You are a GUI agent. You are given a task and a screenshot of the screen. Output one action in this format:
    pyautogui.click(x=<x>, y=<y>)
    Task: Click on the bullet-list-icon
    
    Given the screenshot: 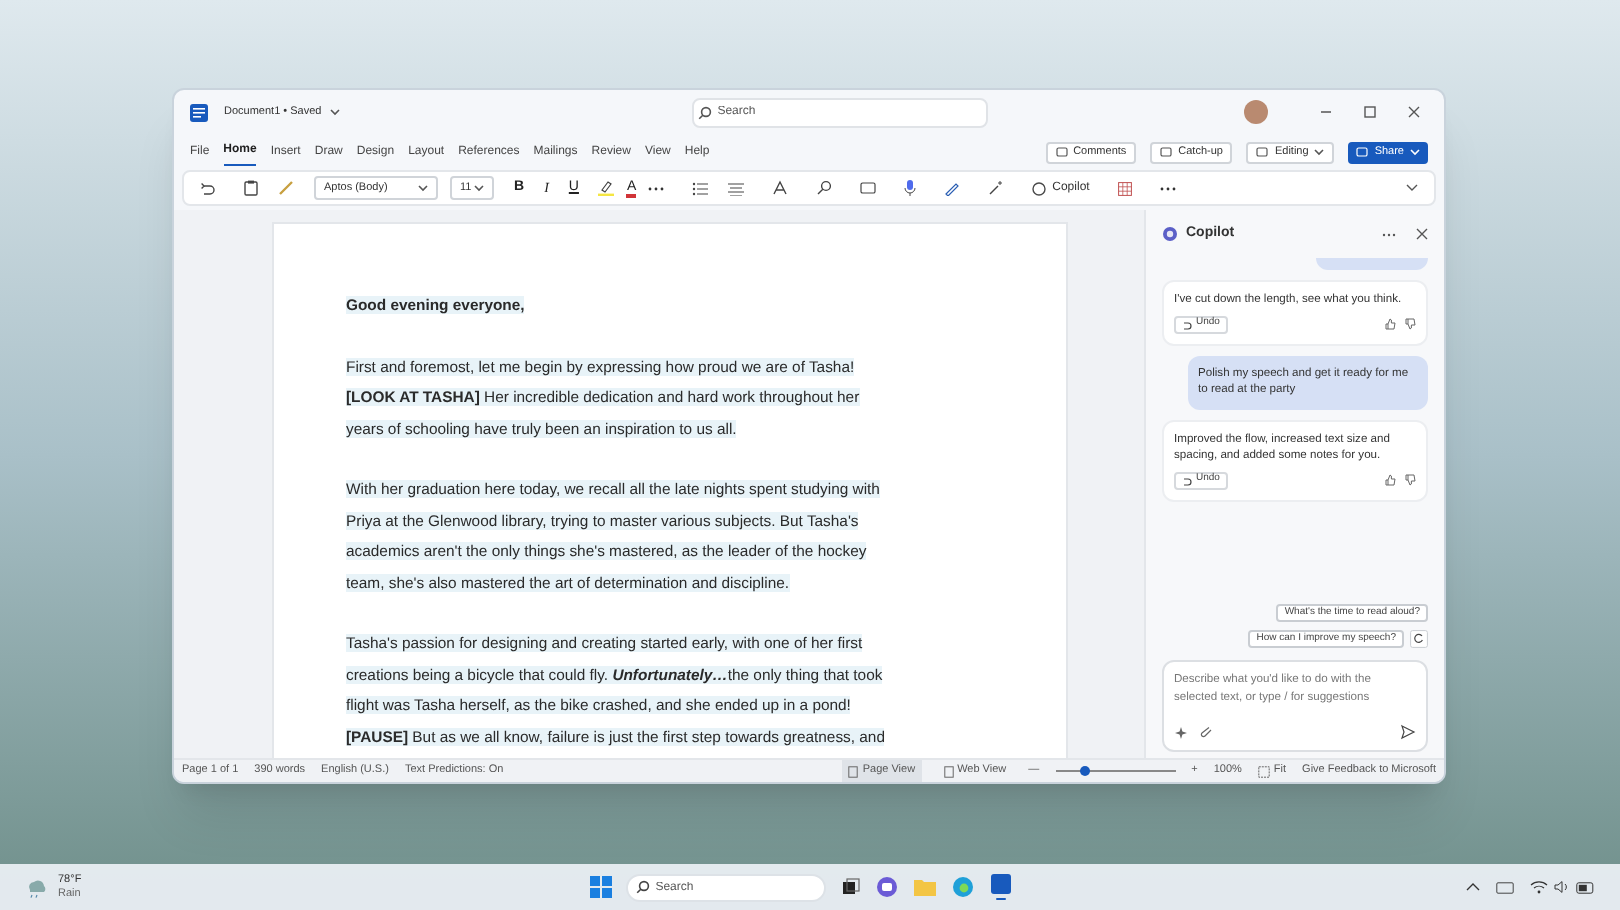 What is the action you would take?
    pyautogui.click(x=700, y=188)
    